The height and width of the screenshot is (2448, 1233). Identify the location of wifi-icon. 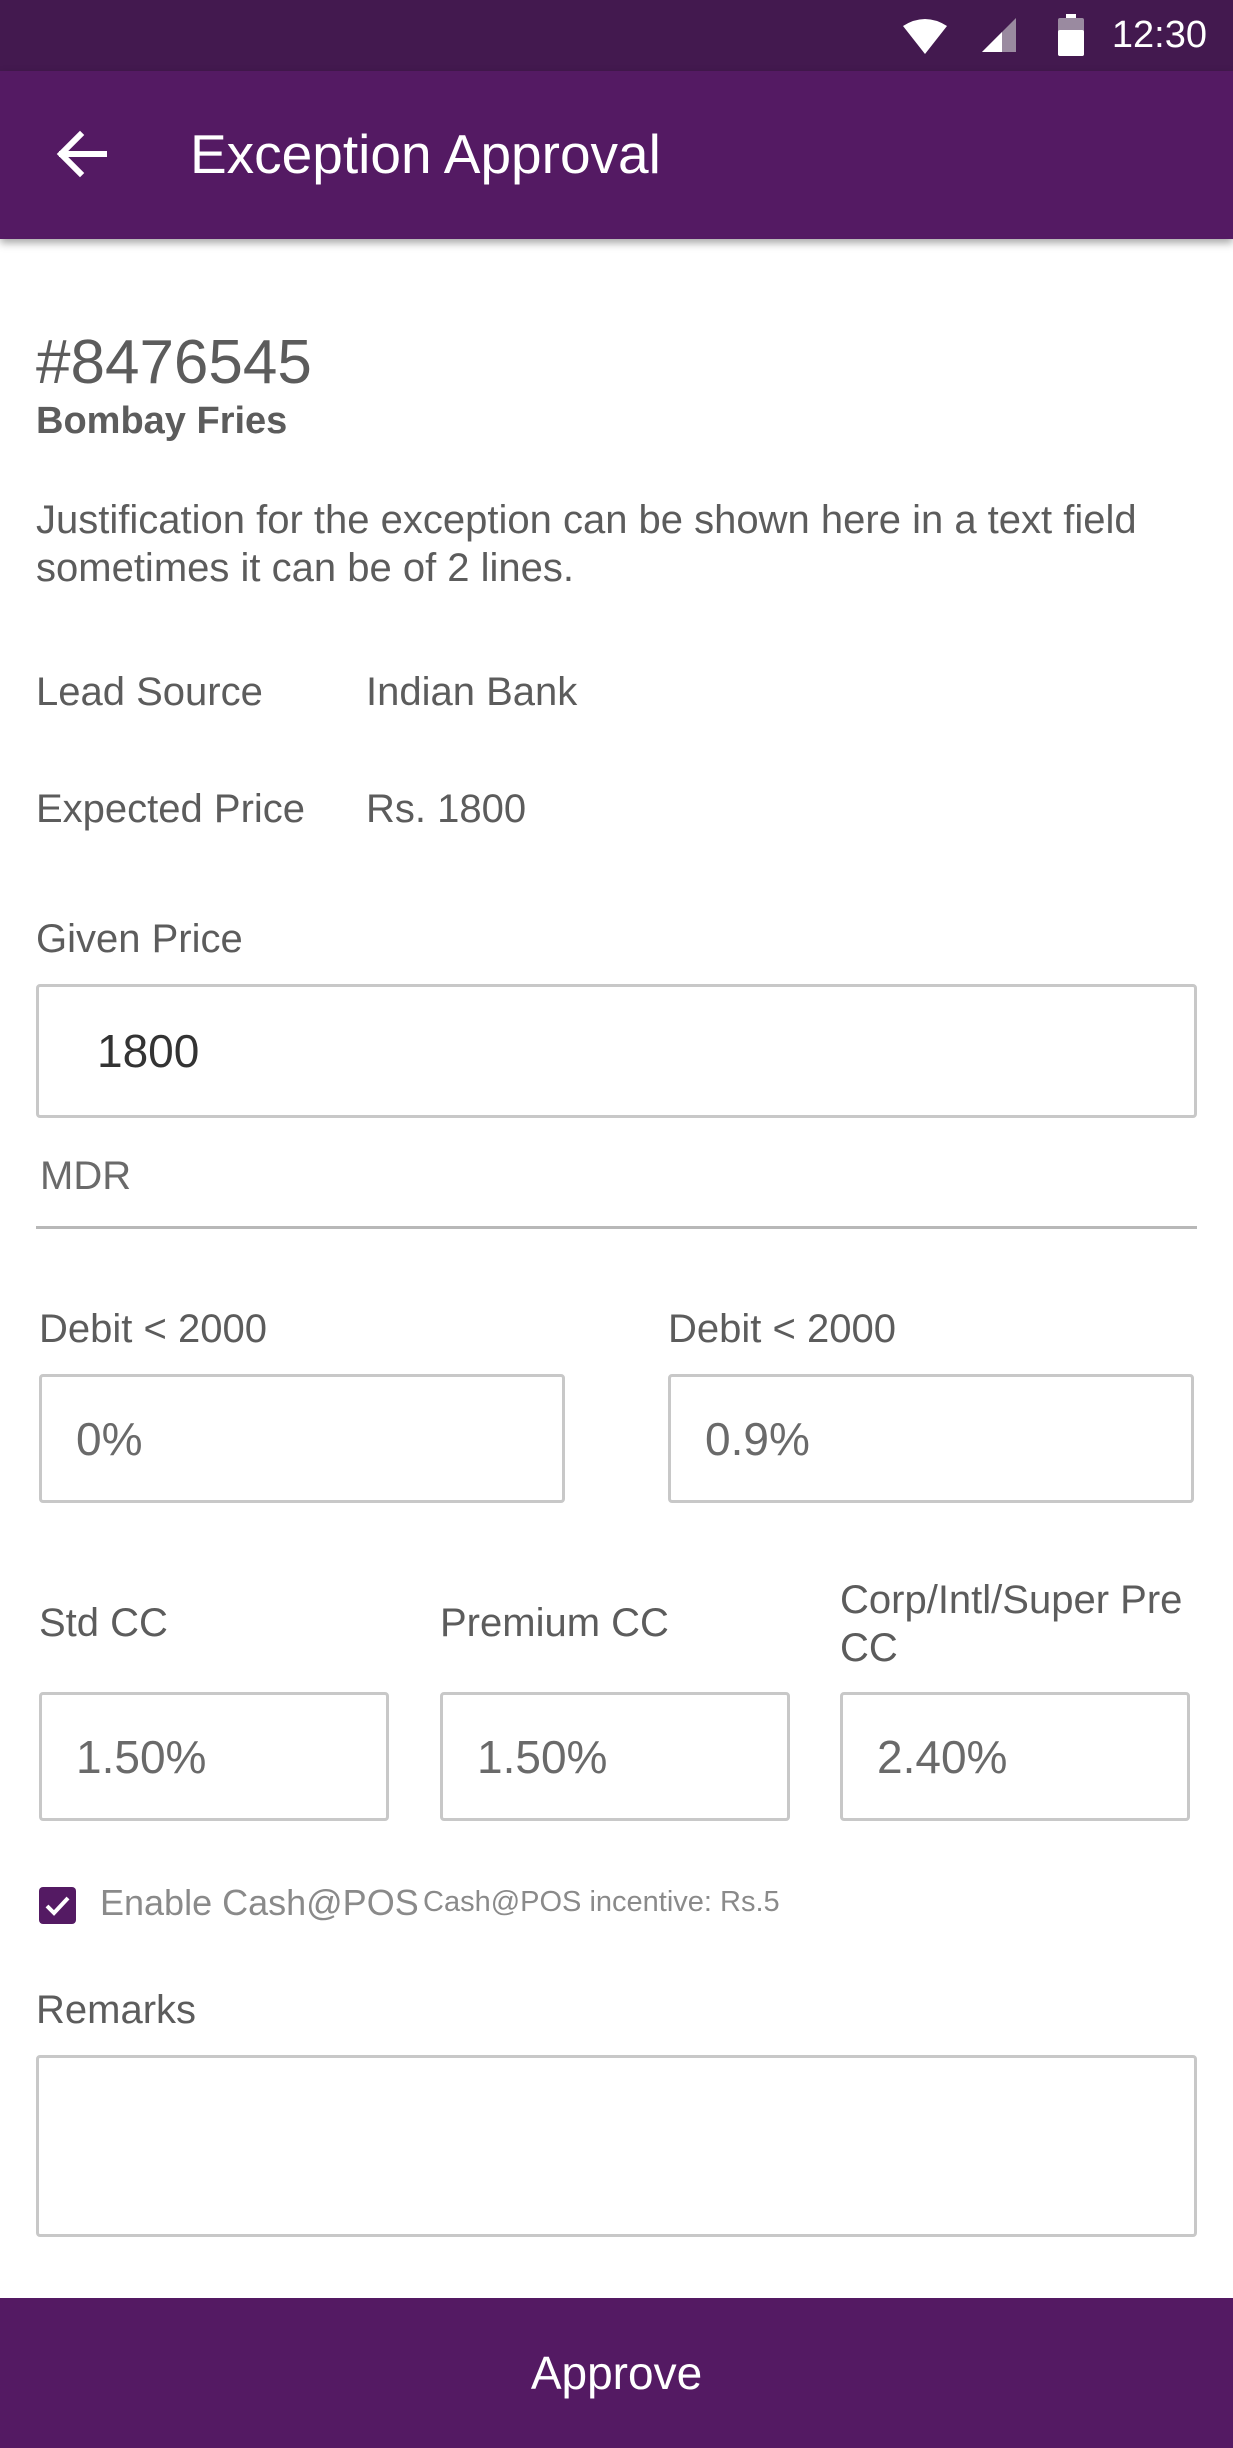
(925, 36).